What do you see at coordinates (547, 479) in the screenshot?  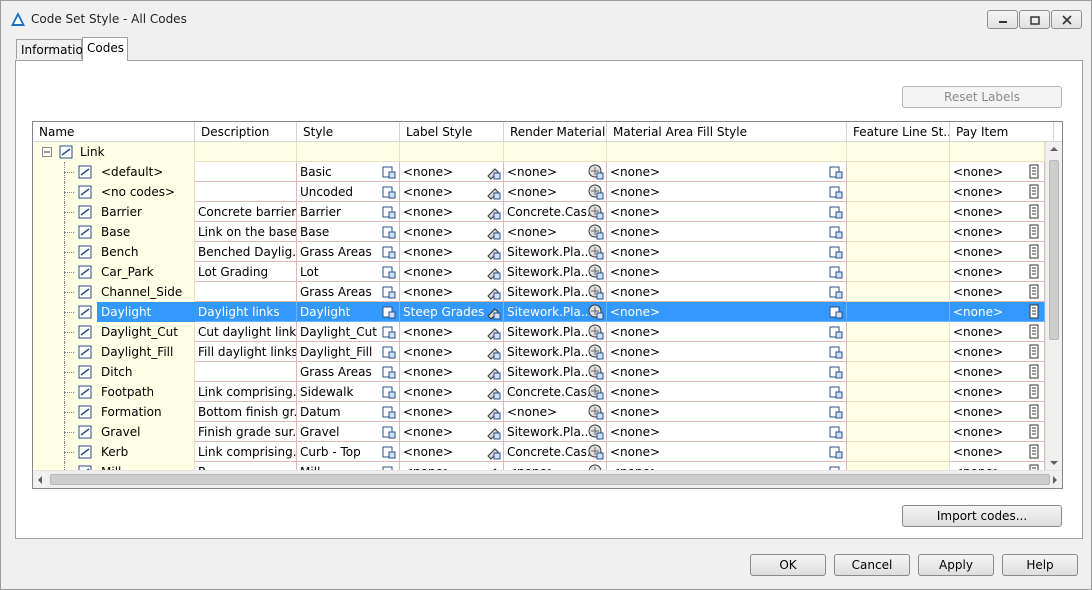 I see `horizontal-scrollbar` at bounding box center [547, 479].